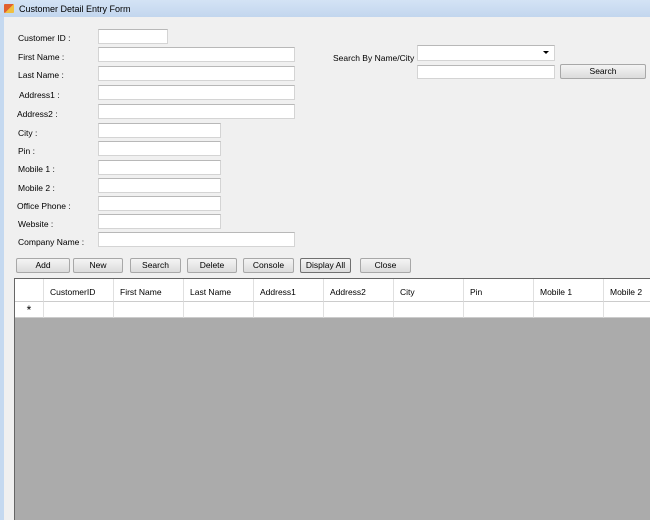 The height and width of the screenshot is (520, 650). What do you see at coordinates (29, 290) in the screenshot?
I see `row-header-corner` at bounding box center [29, 290].